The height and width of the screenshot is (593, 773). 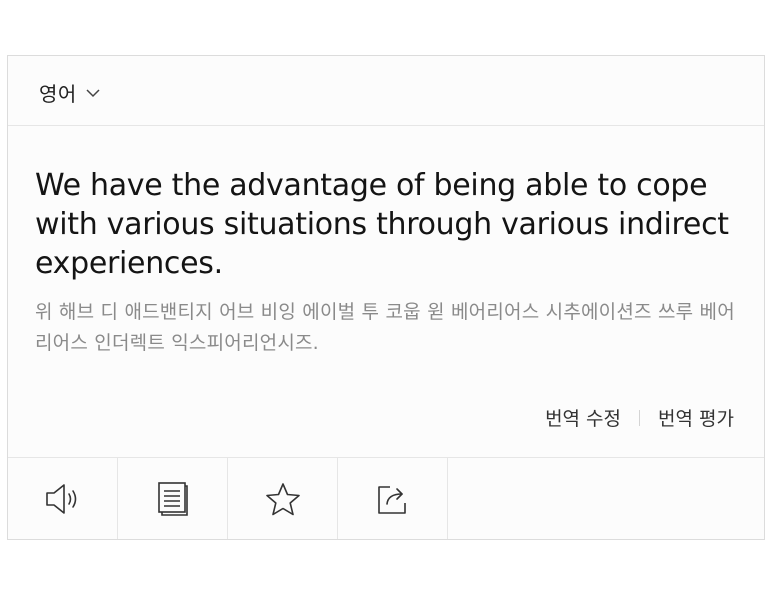 I want to click on star-icon, so click(x=283, y=499).